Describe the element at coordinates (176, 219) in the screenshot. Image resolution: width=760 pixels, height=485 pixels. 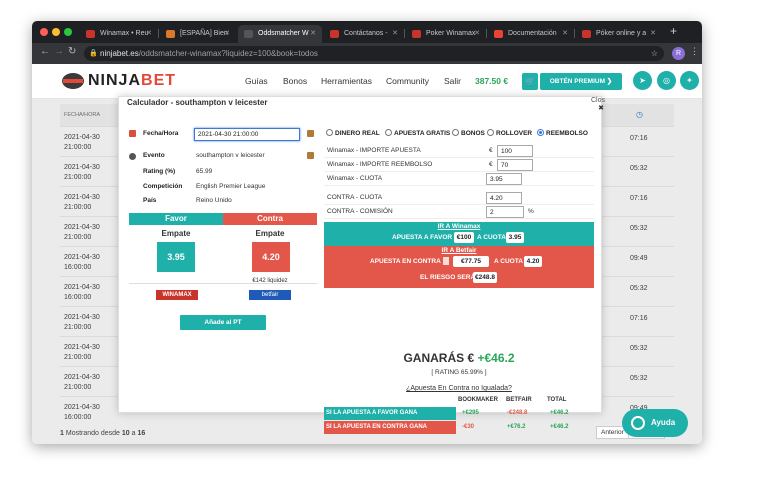
I see `favor-header: Favor` at that location.